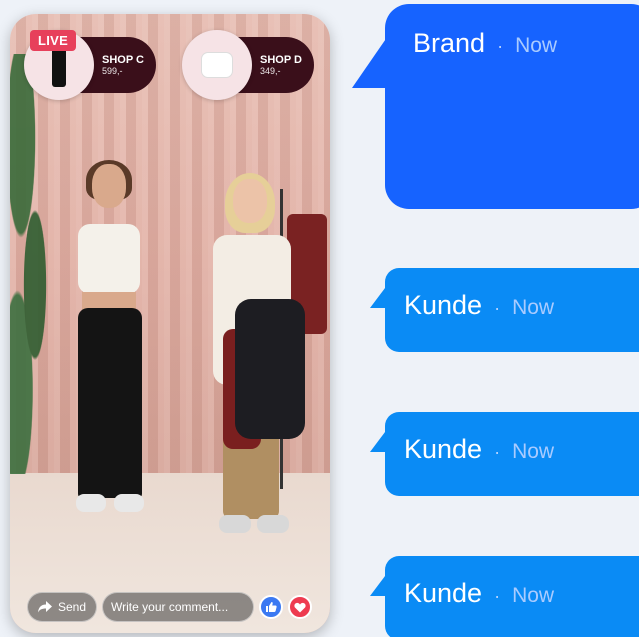 The width and height of the screenshot is (639, 637). What do you see at coordinates (110, 403) in the screenshot?
I see `black-leggings` at bounding box center [110, 403].